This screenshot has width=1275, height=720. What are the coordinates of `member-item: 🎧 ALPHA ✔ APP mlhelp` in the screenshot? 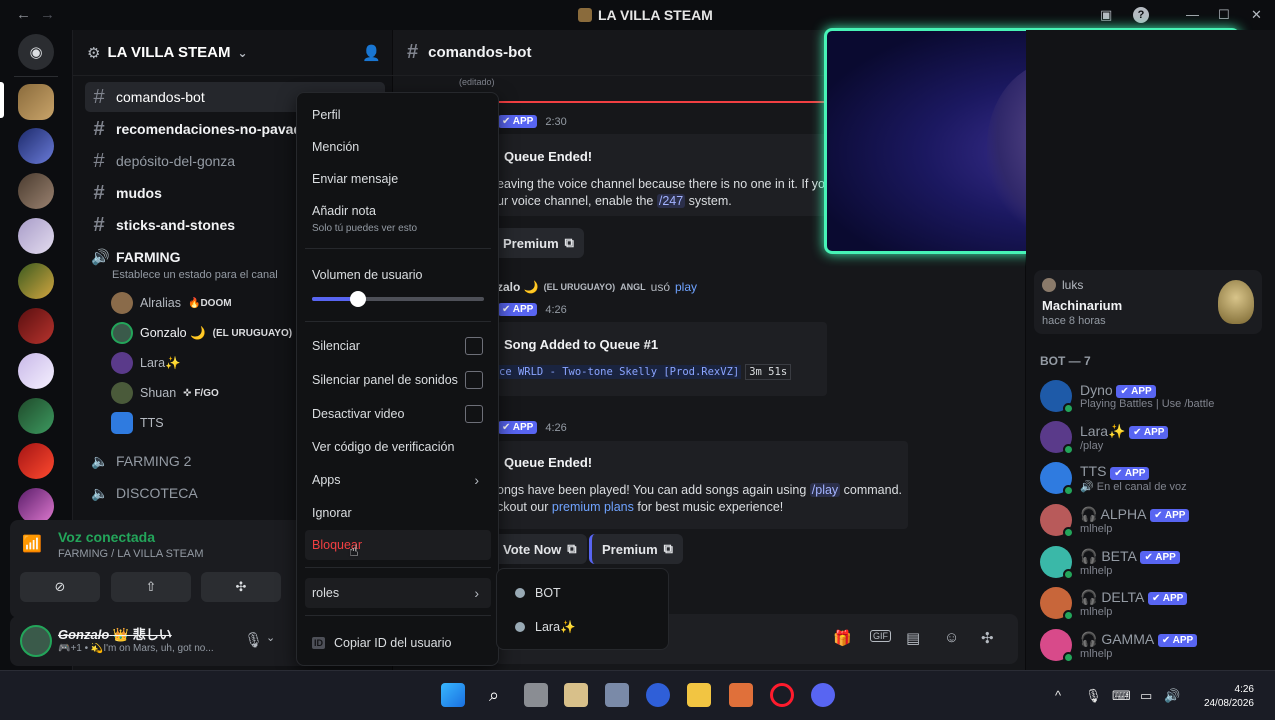 It's located at (1155, 520).